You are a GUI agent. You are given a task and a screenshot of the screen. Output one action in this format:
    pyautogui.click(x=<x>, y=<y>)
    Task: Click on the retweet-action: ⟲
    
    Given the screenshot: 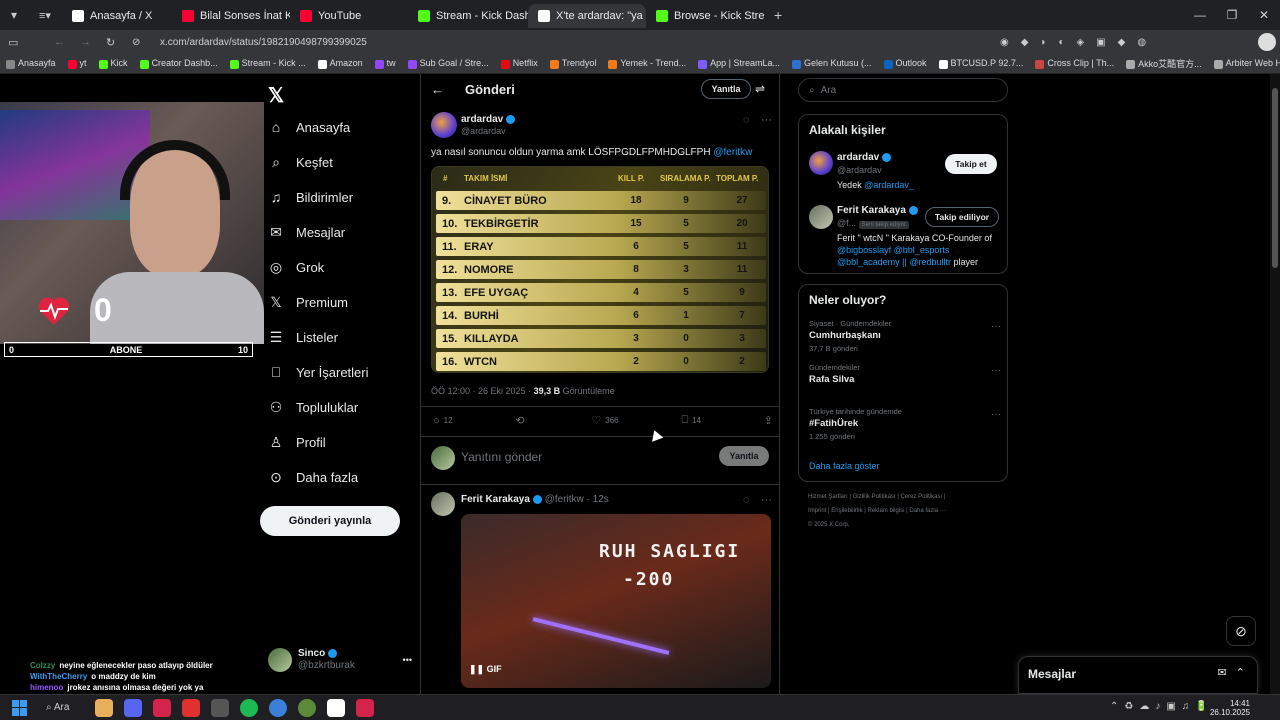 What is the action you would take?
    pyautogui.click(x=521, y=420)
    